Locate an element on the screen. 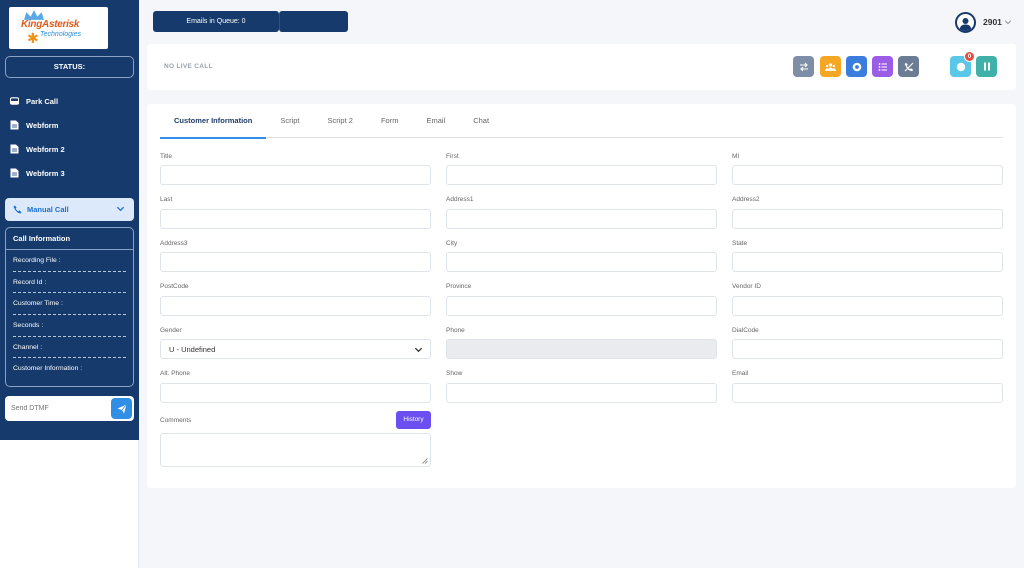 This screenshot has height=568, width=1024. record-button is located at coordinates (856, 66).